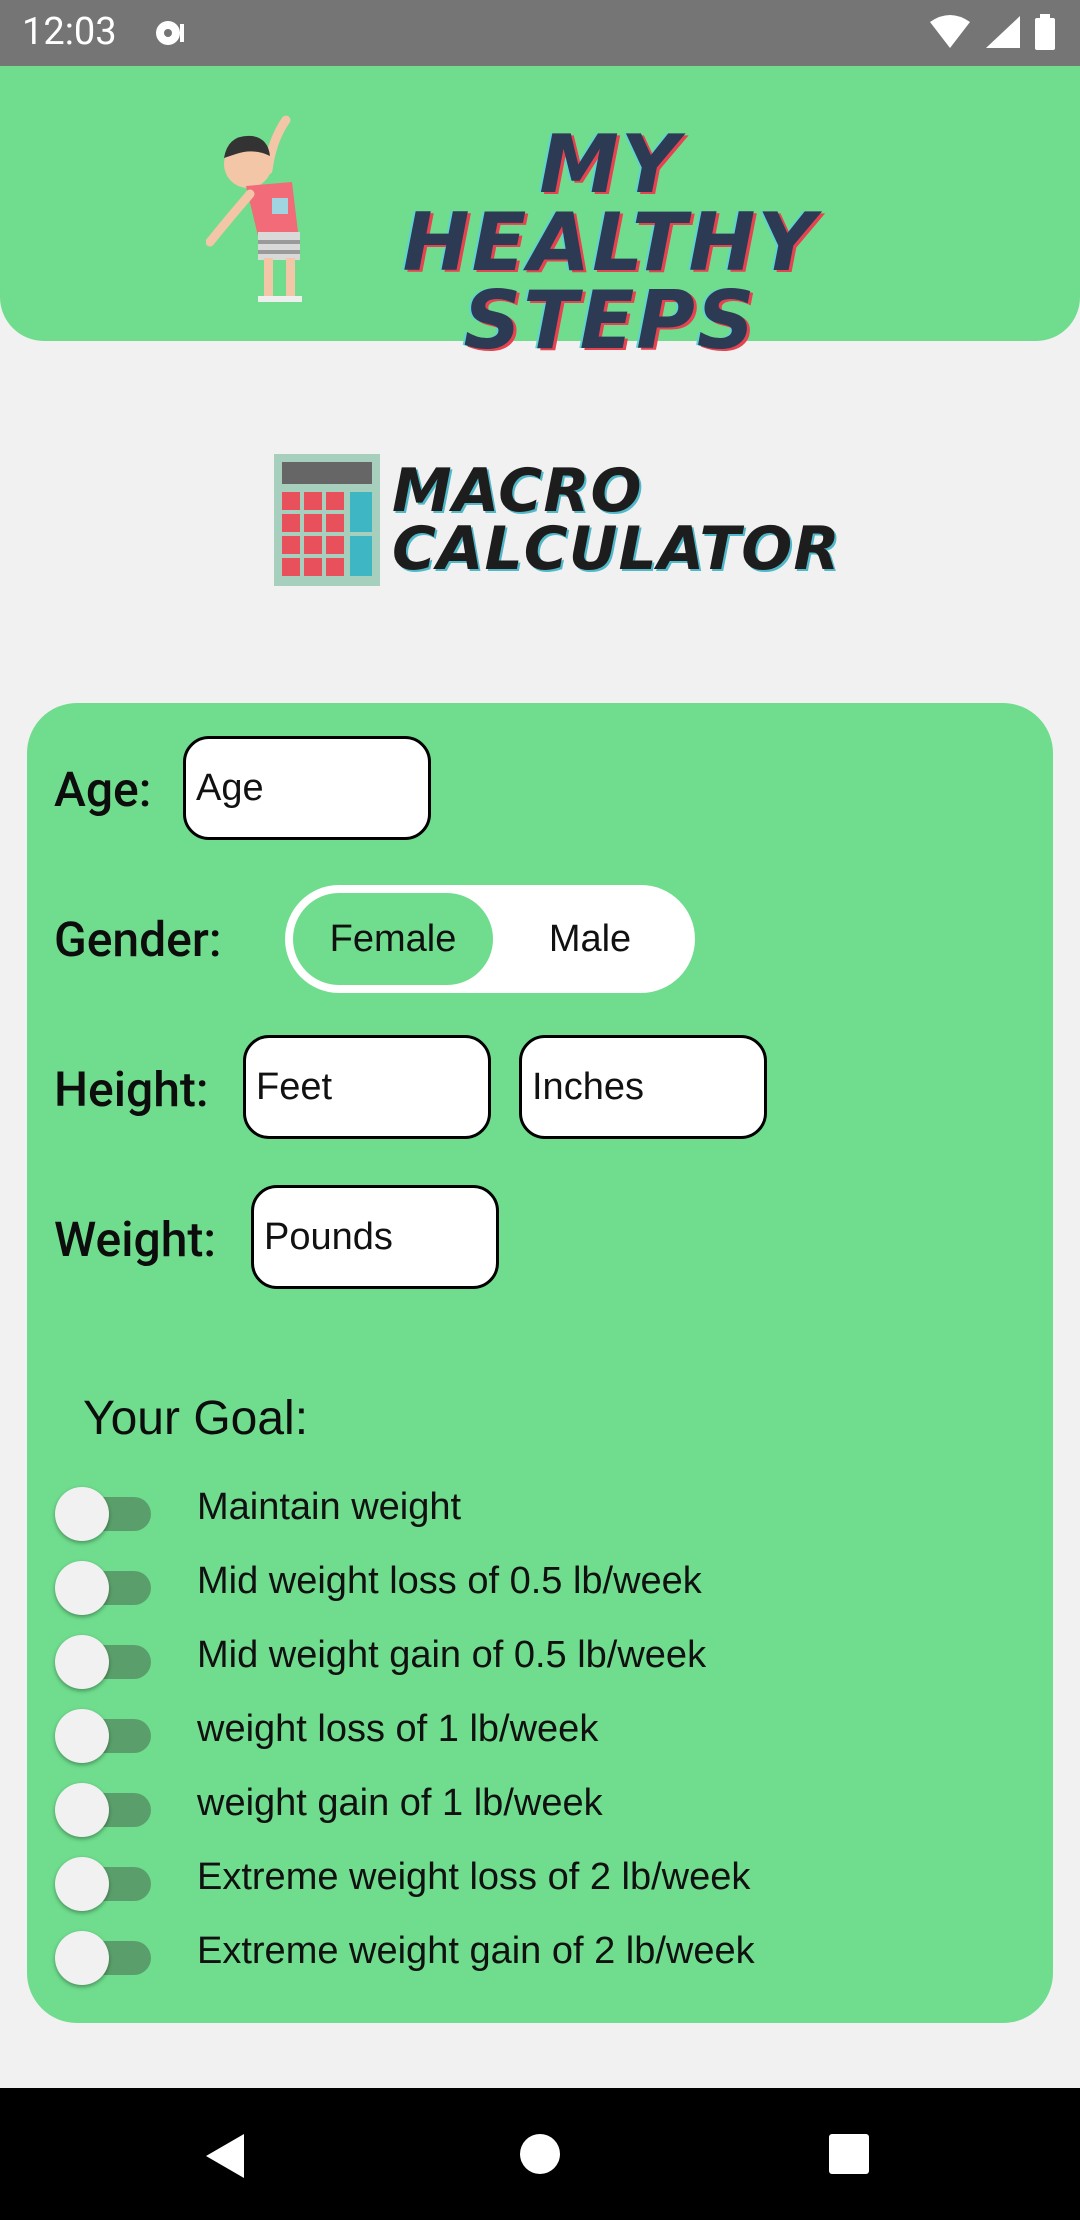  I want to click on macro-title-line-1: MACRO, so click(517, 491).